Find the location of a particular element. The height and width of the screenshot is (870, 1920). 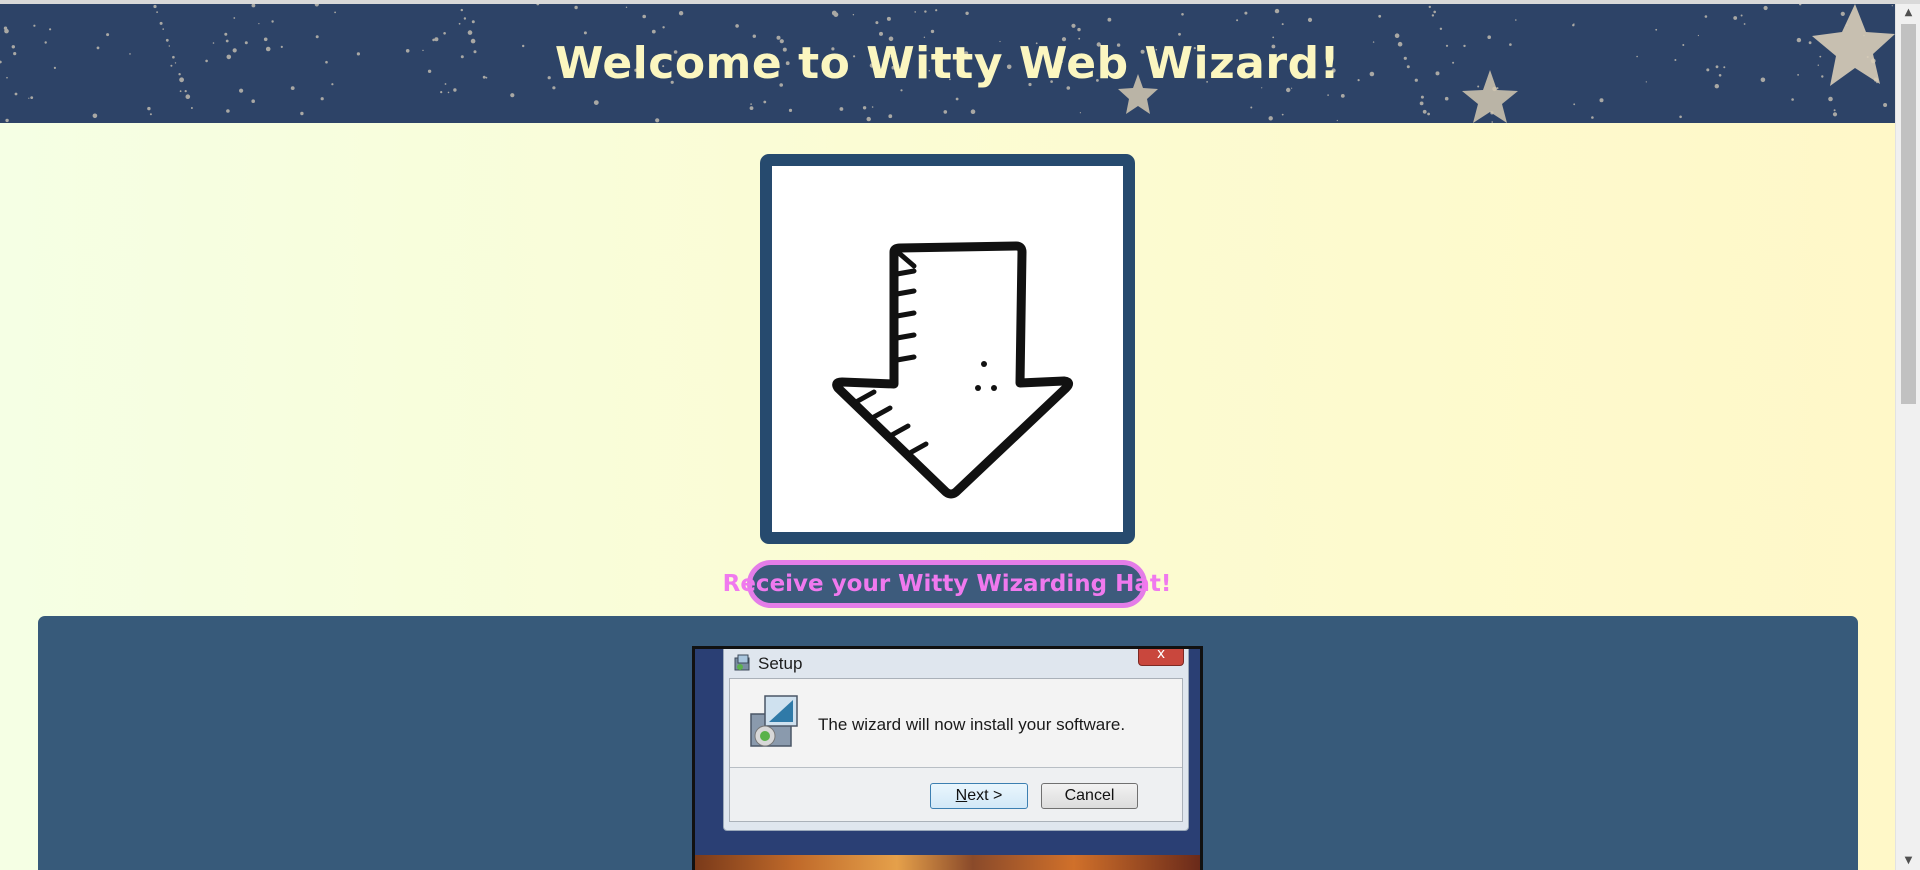

scroll-up-icon: ▲ is located at coordinates (1908, 13).